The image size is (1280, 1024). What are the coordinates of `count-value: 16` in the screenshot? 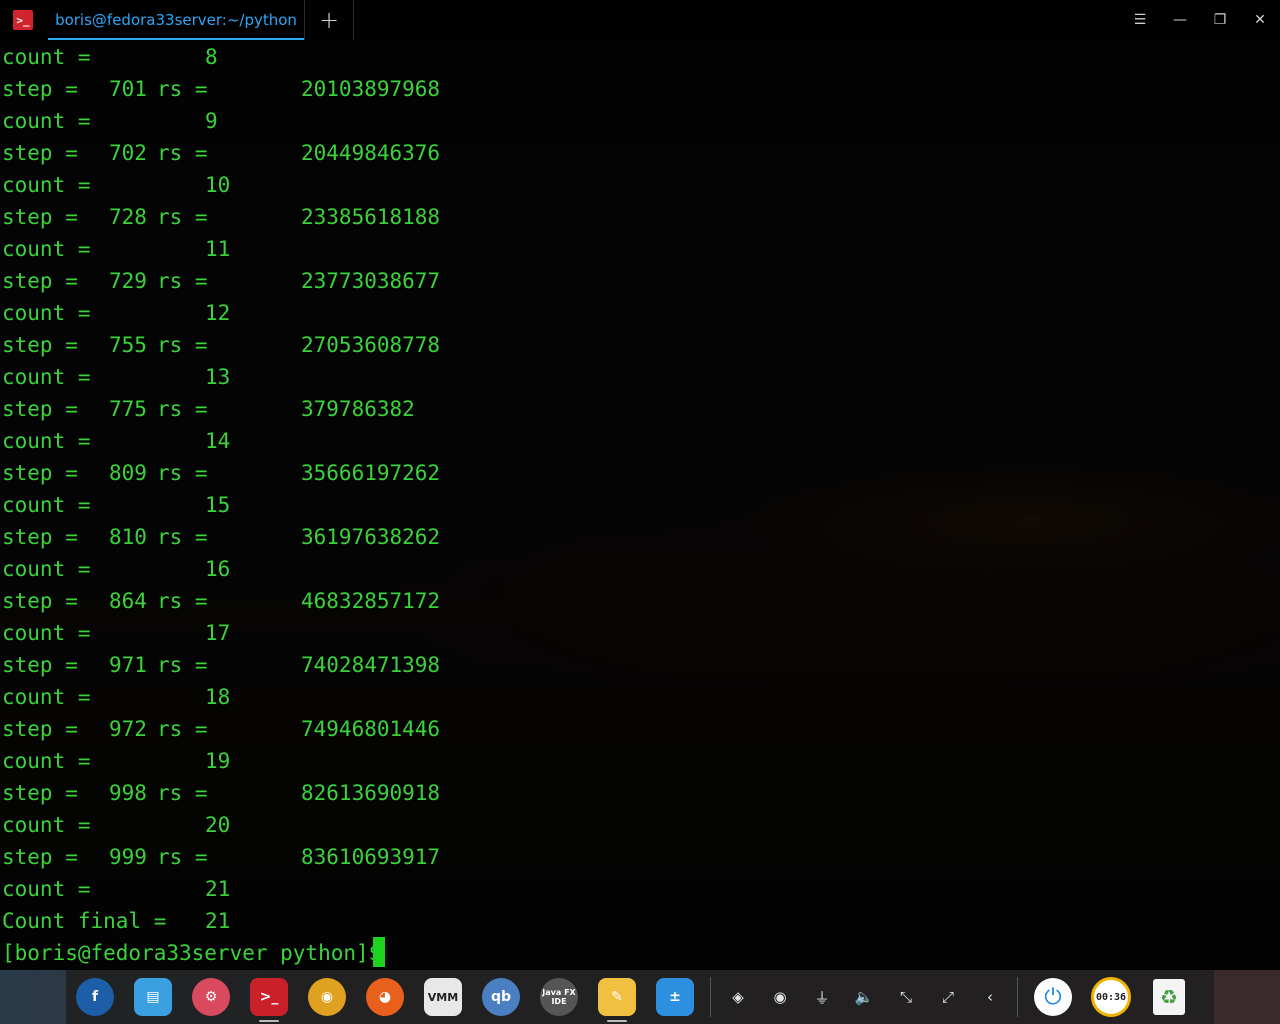 It's located at (218, 569).